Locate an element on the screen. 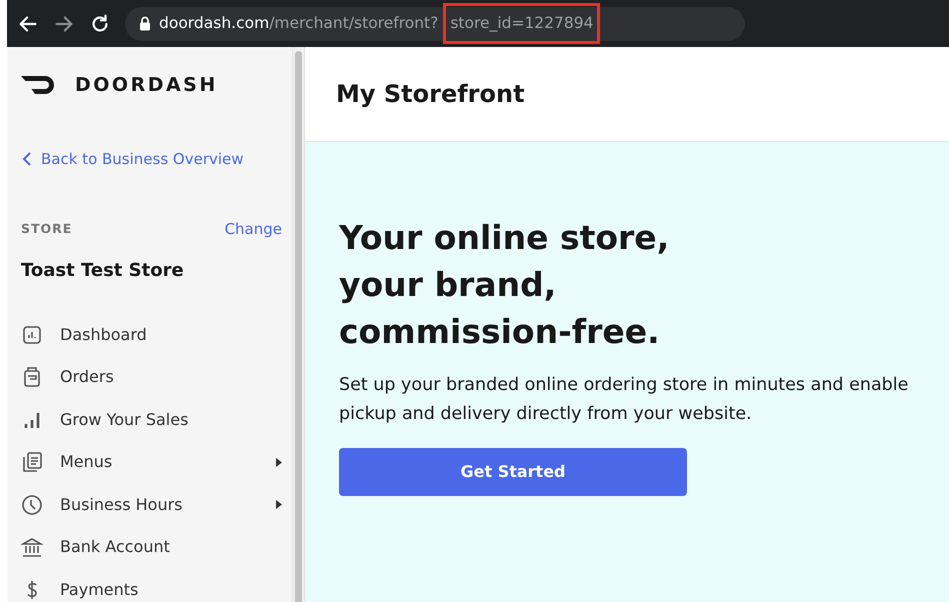  chevron-left-icon is located at coordinates (27, 158).